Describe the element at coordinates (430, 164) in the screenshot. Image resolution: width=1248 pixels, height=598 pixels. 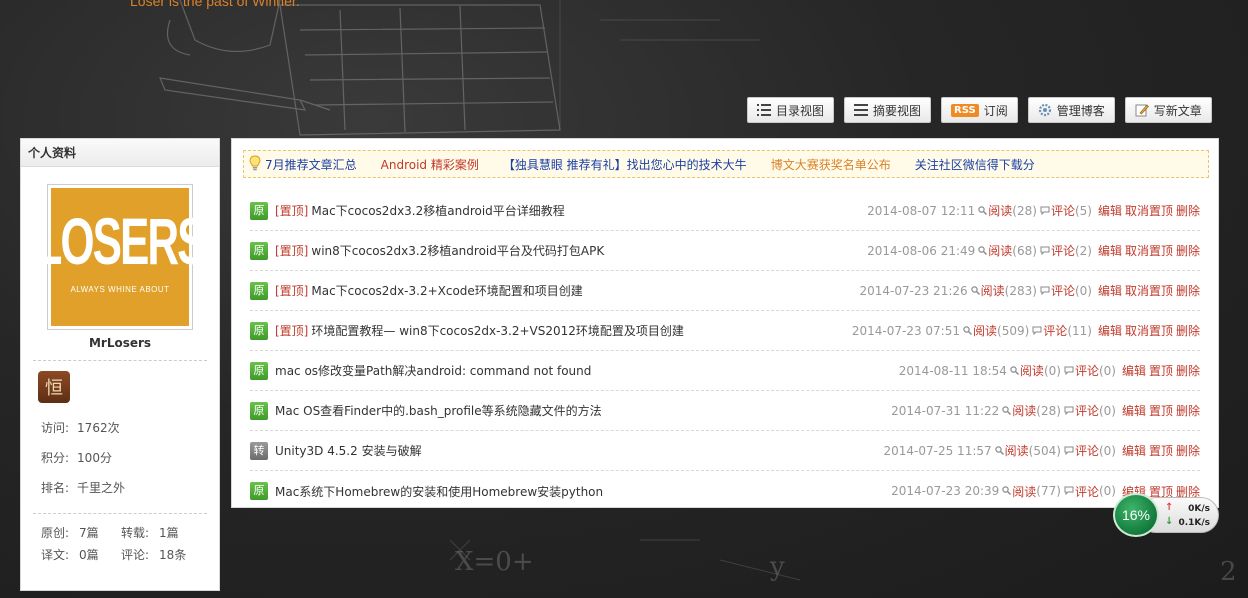
I see `notice-link-android-cases: Android 精彩案例` at that location.